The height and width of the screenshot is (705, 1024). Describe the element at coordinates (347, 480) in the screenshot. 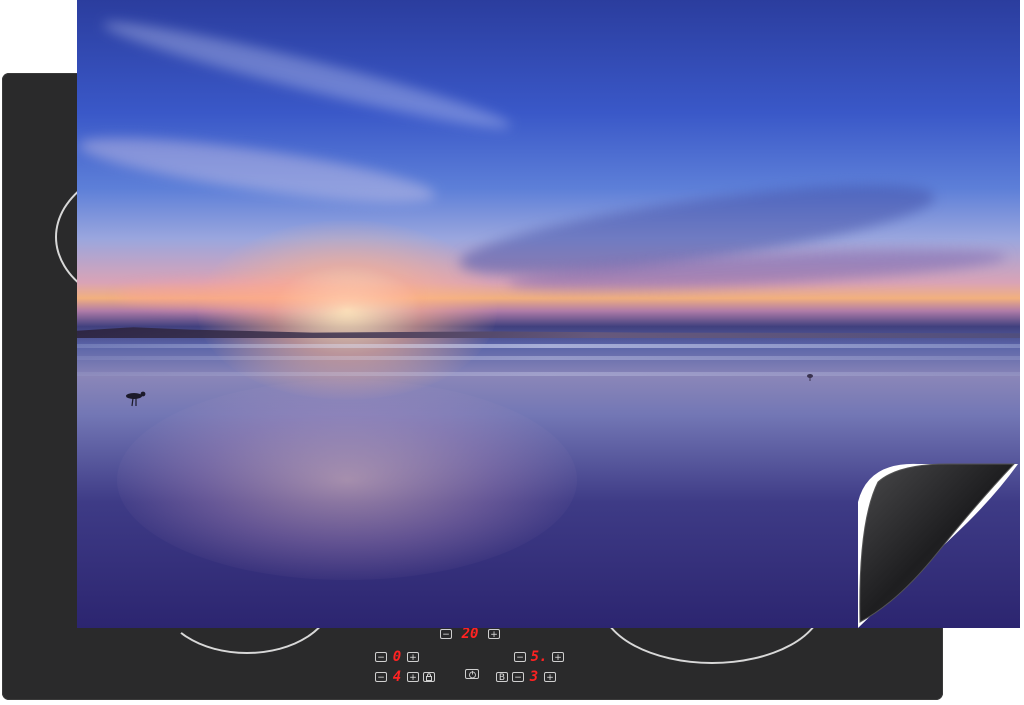

I see `sunset-reflection` at that location.